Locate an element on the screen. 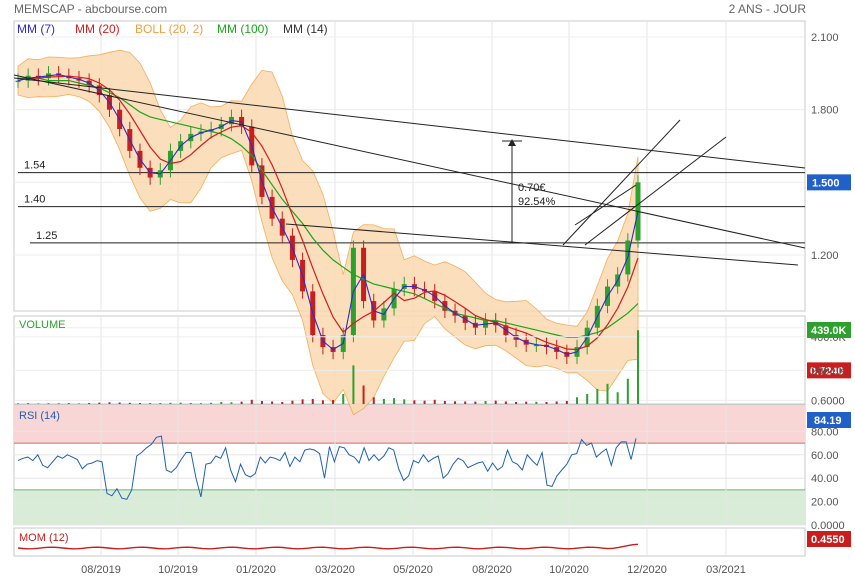  measure-value: 0.70€ is located at coordinates (532, 188).